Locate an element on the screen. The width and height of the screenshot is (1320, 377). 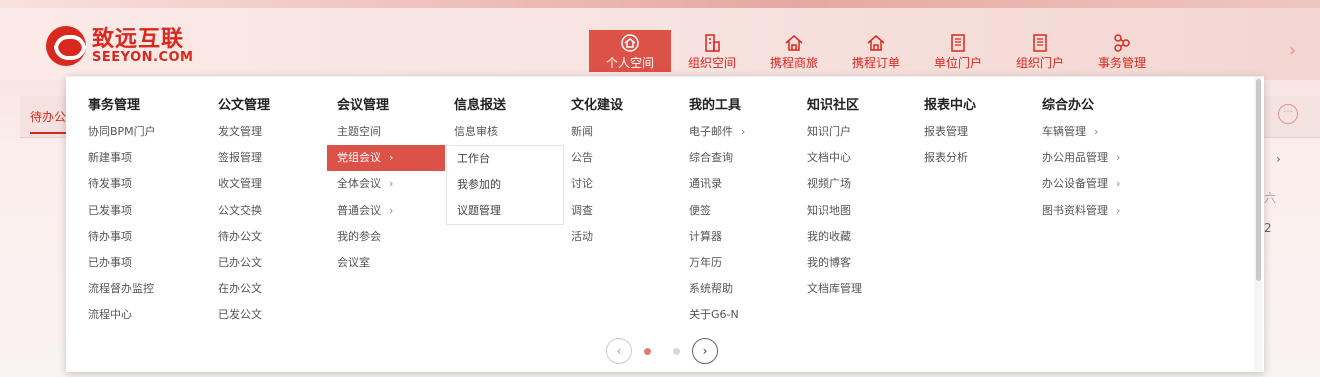
menu-item: 知识门户 is located at coordinates (829, 132).